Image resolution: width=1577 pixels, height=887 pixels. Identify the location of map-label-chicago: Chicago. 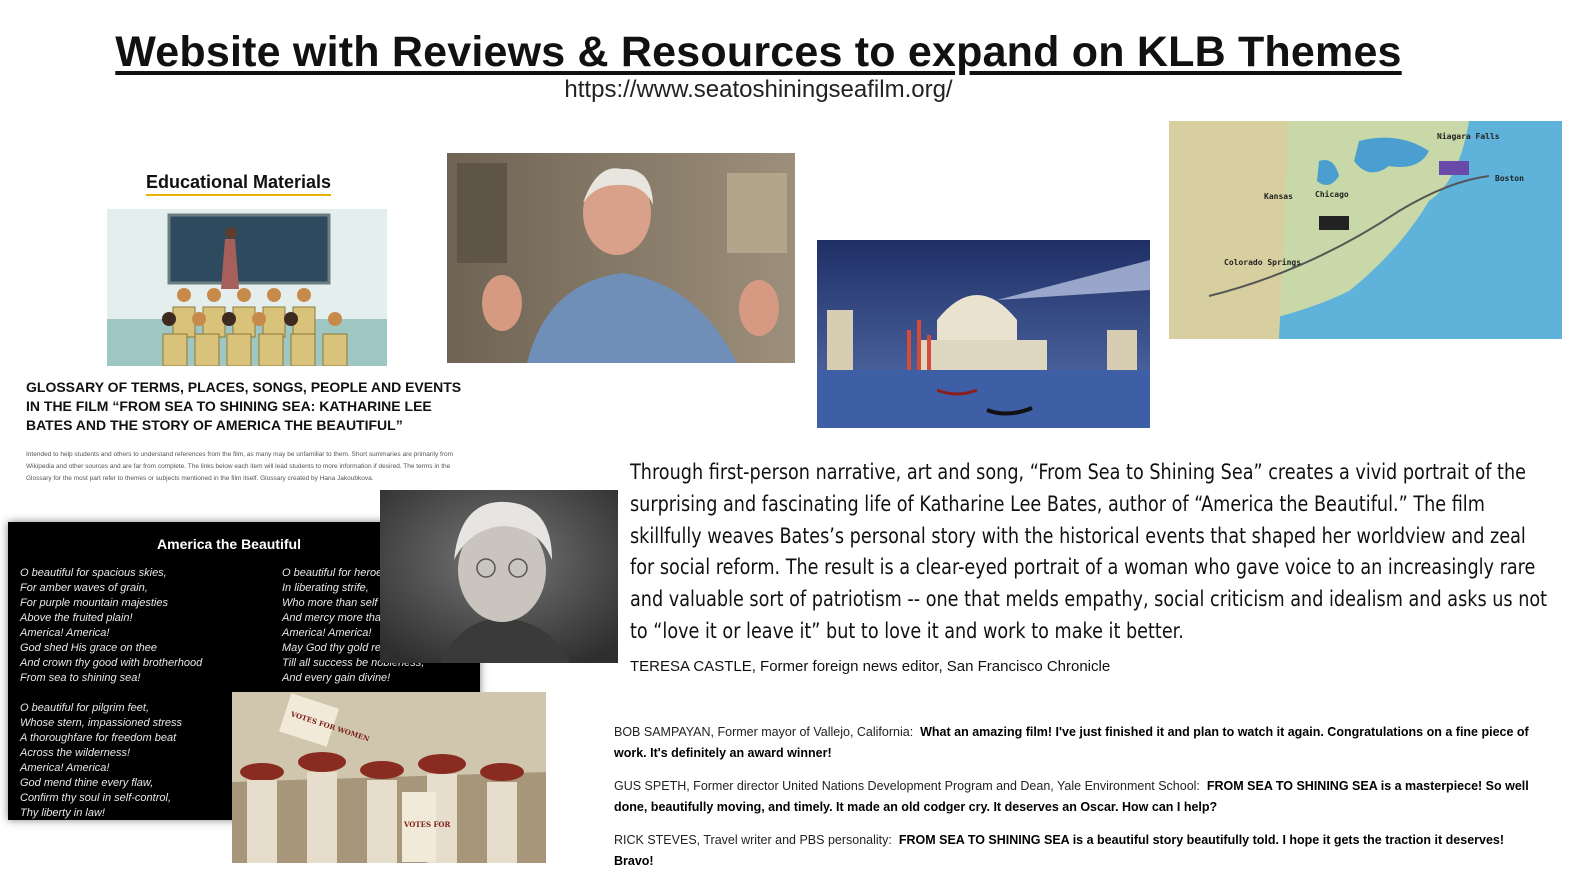
(1332, 194).